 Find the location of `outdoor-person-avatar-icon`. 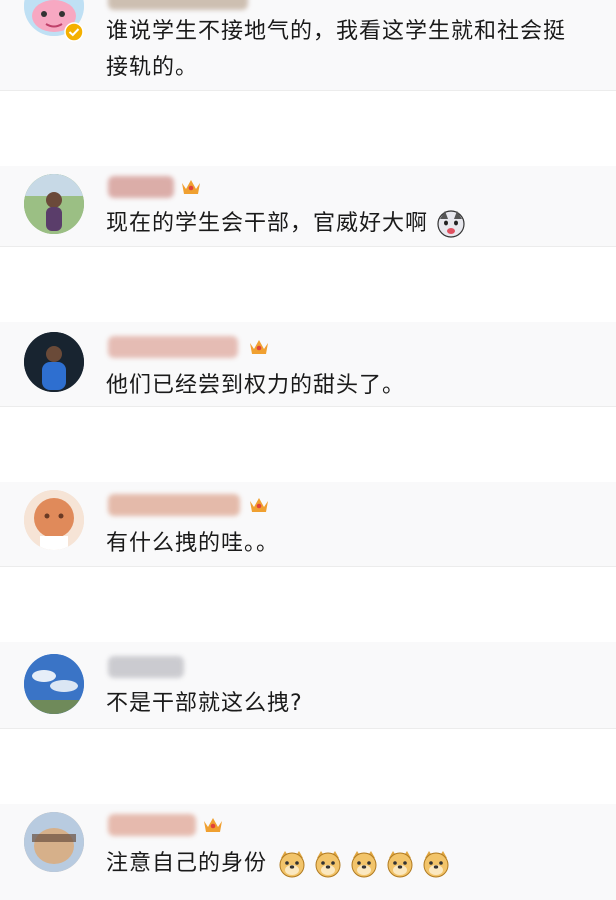

outdoor-person-avatar-icon is located at coordinates (54, 204).